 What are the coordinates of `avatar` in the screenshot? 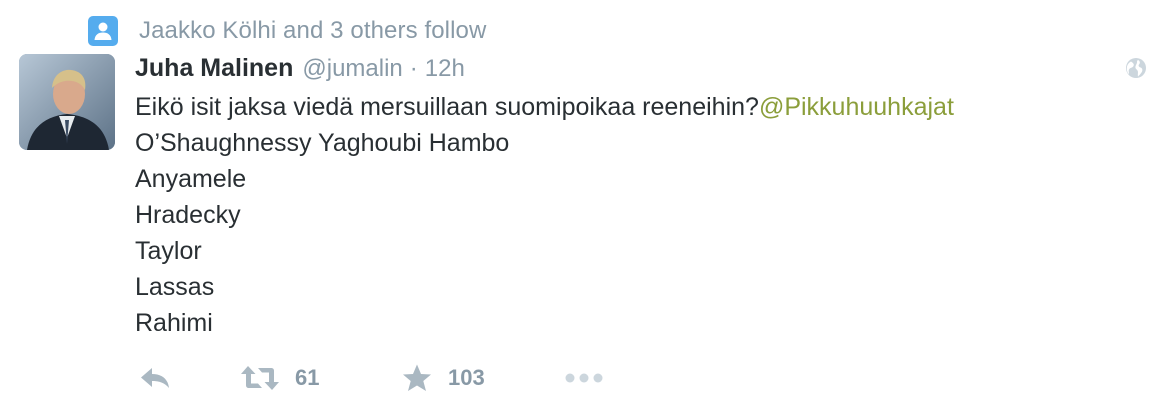 It's located at (67, 102).